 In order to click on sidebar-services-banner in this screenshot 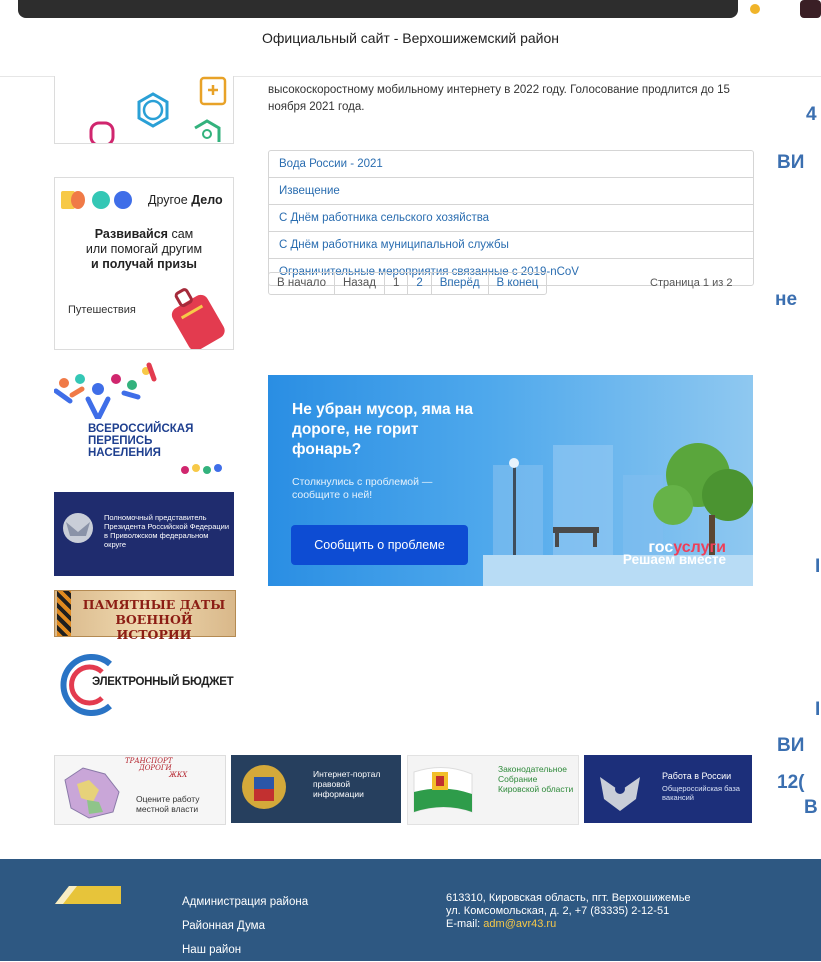, I will do `click(144, 110)`.